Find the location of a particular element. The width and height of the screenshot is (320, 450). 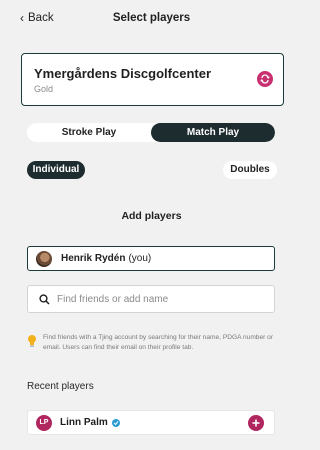

avatar: LP is located at coordinates (44, 422).